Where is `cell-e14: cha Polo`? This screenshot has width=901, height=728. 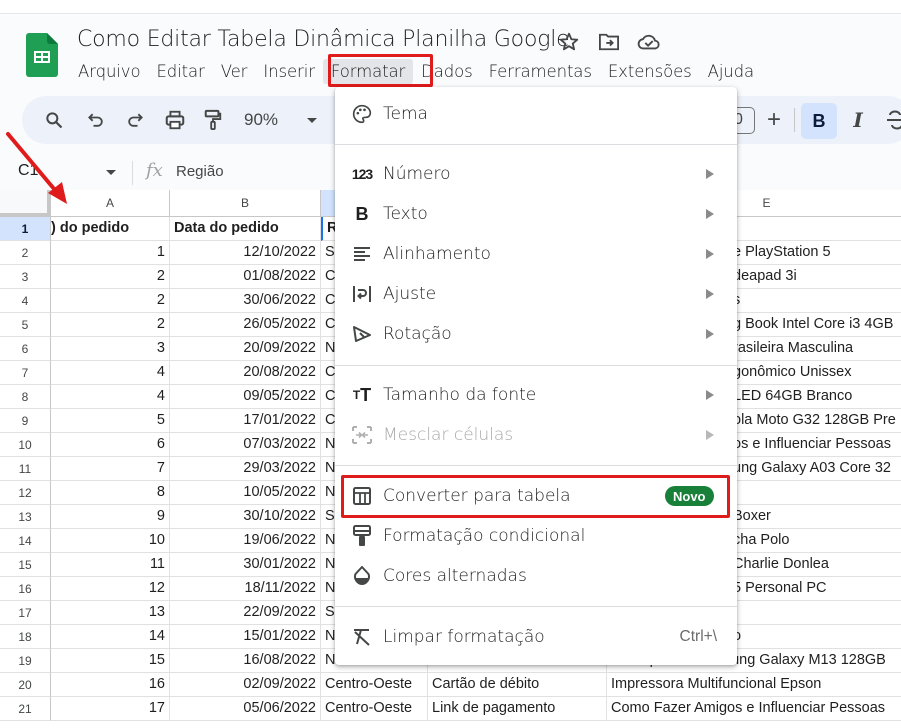
cell-e14: cha Polo is located at coordinates (817, 541).